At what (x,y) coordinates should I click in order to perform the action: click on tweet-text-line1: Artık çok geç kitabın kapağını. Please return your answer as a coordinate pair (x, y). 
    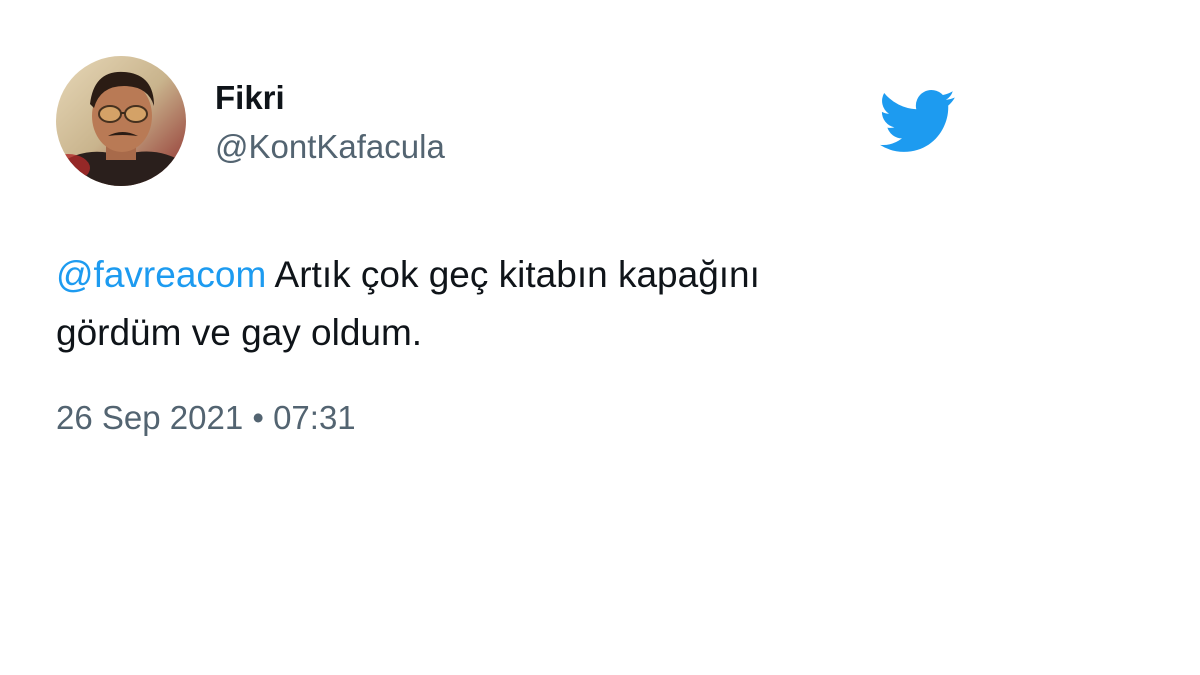
    Looking at the image, I should click on (513, 274).